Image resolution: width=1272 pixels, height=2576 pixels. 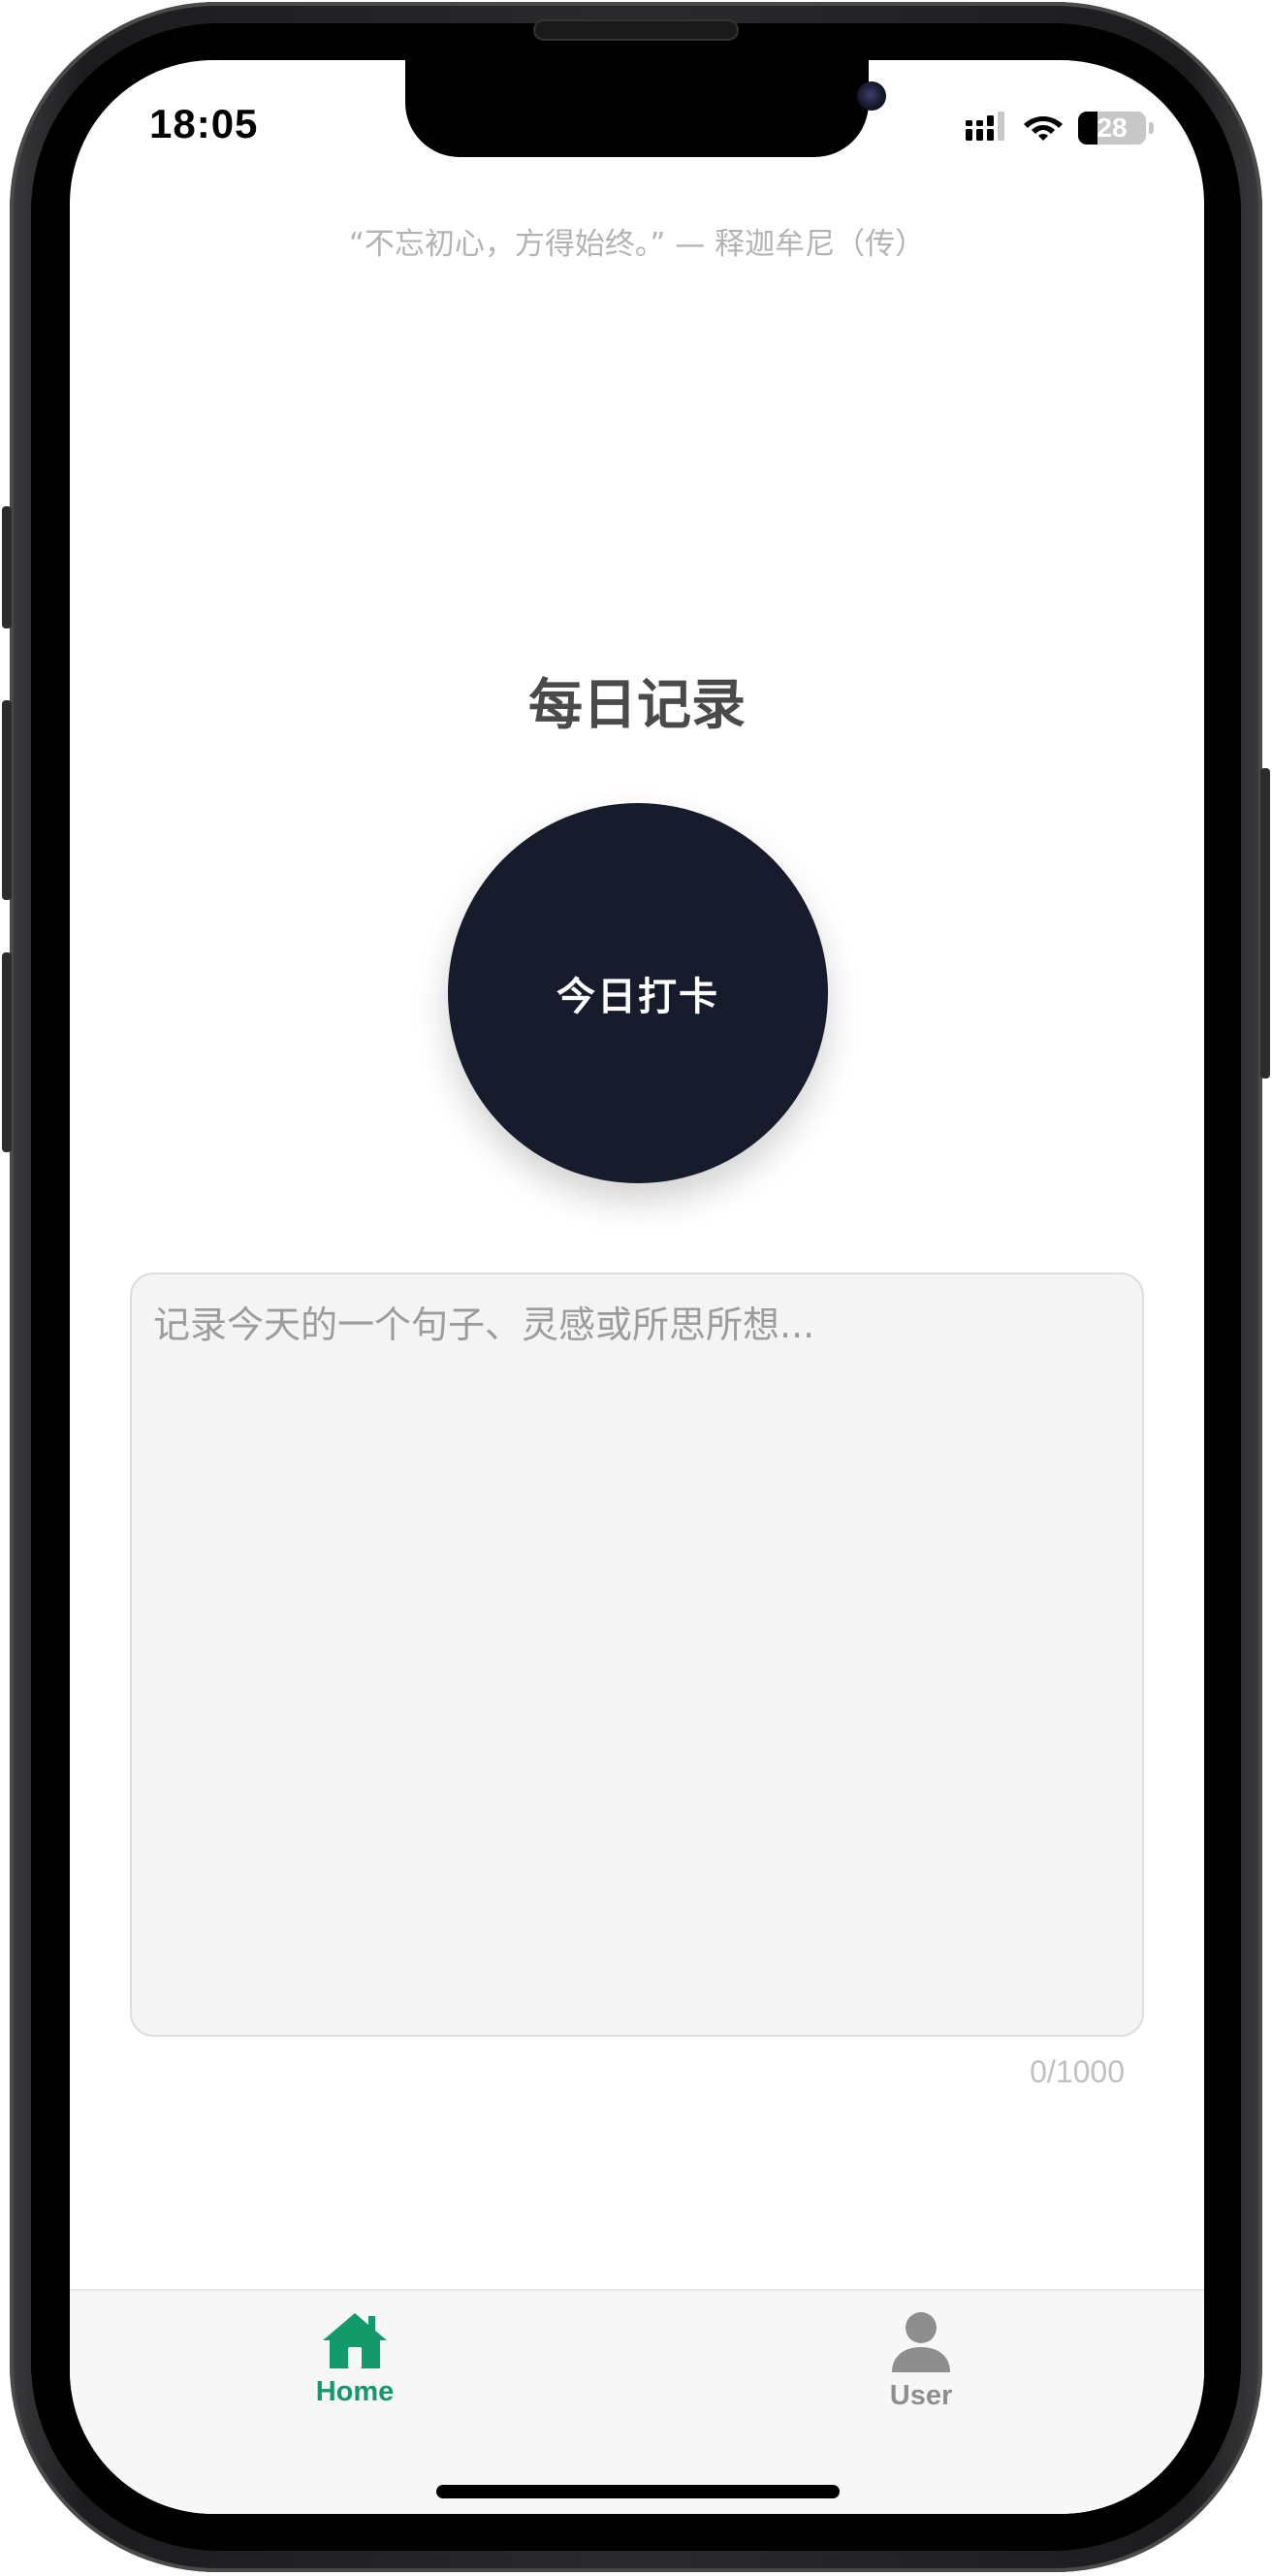 I want to click on tab-home: Home, so click(x=355, y=2359).